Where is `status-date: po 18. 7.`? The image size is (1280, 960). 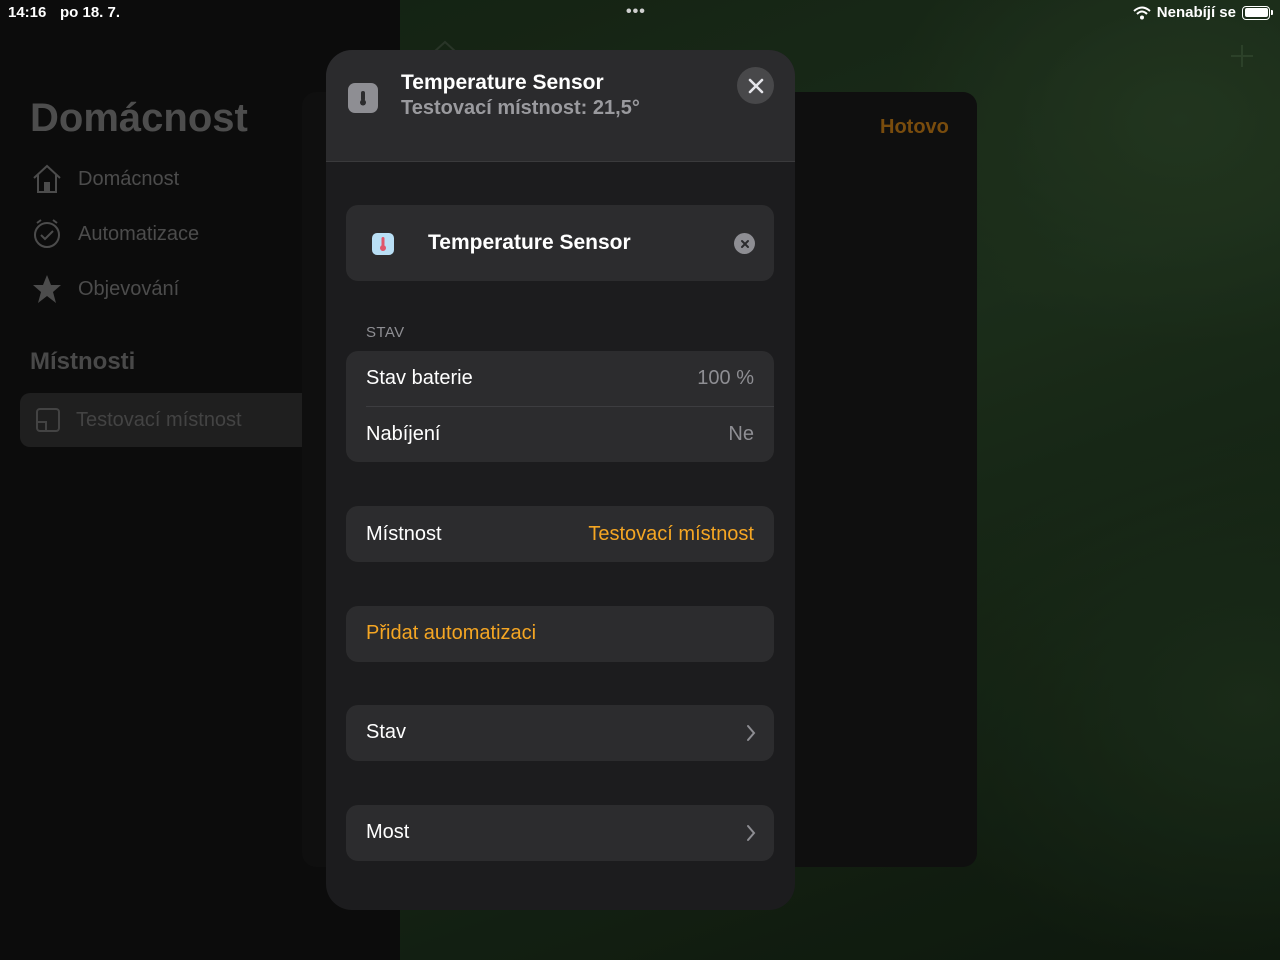 status-date: po 18. 7. is located at coordinates (90, 12).